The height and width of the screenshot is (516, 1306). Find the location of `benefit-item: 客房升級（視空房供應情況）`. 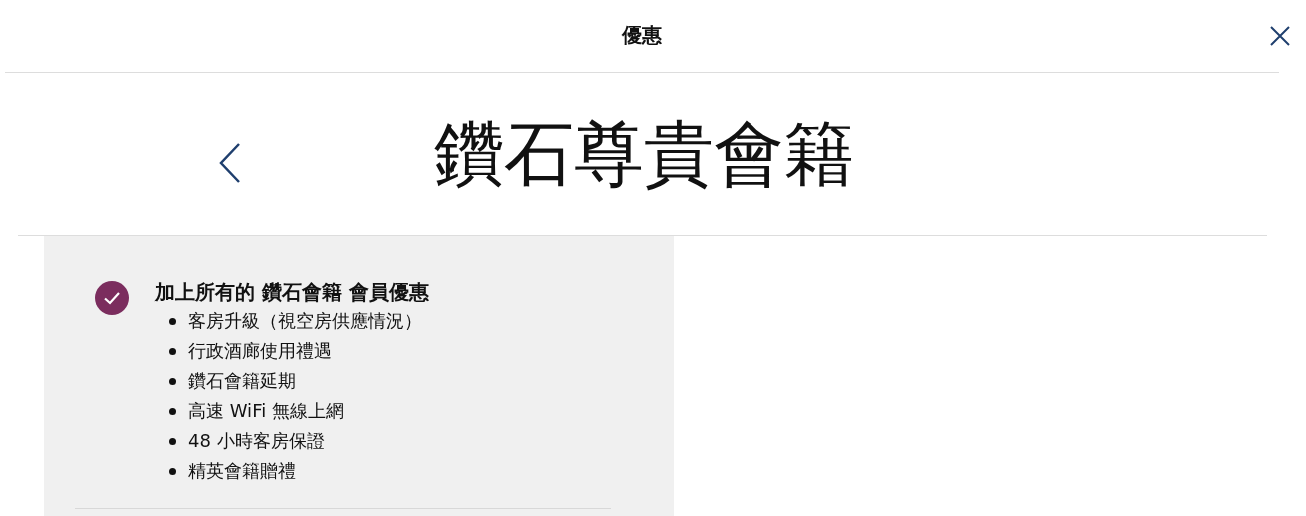

benefit-item: 客房升級（視空房供應情況） is located at coordinates (305, 321).